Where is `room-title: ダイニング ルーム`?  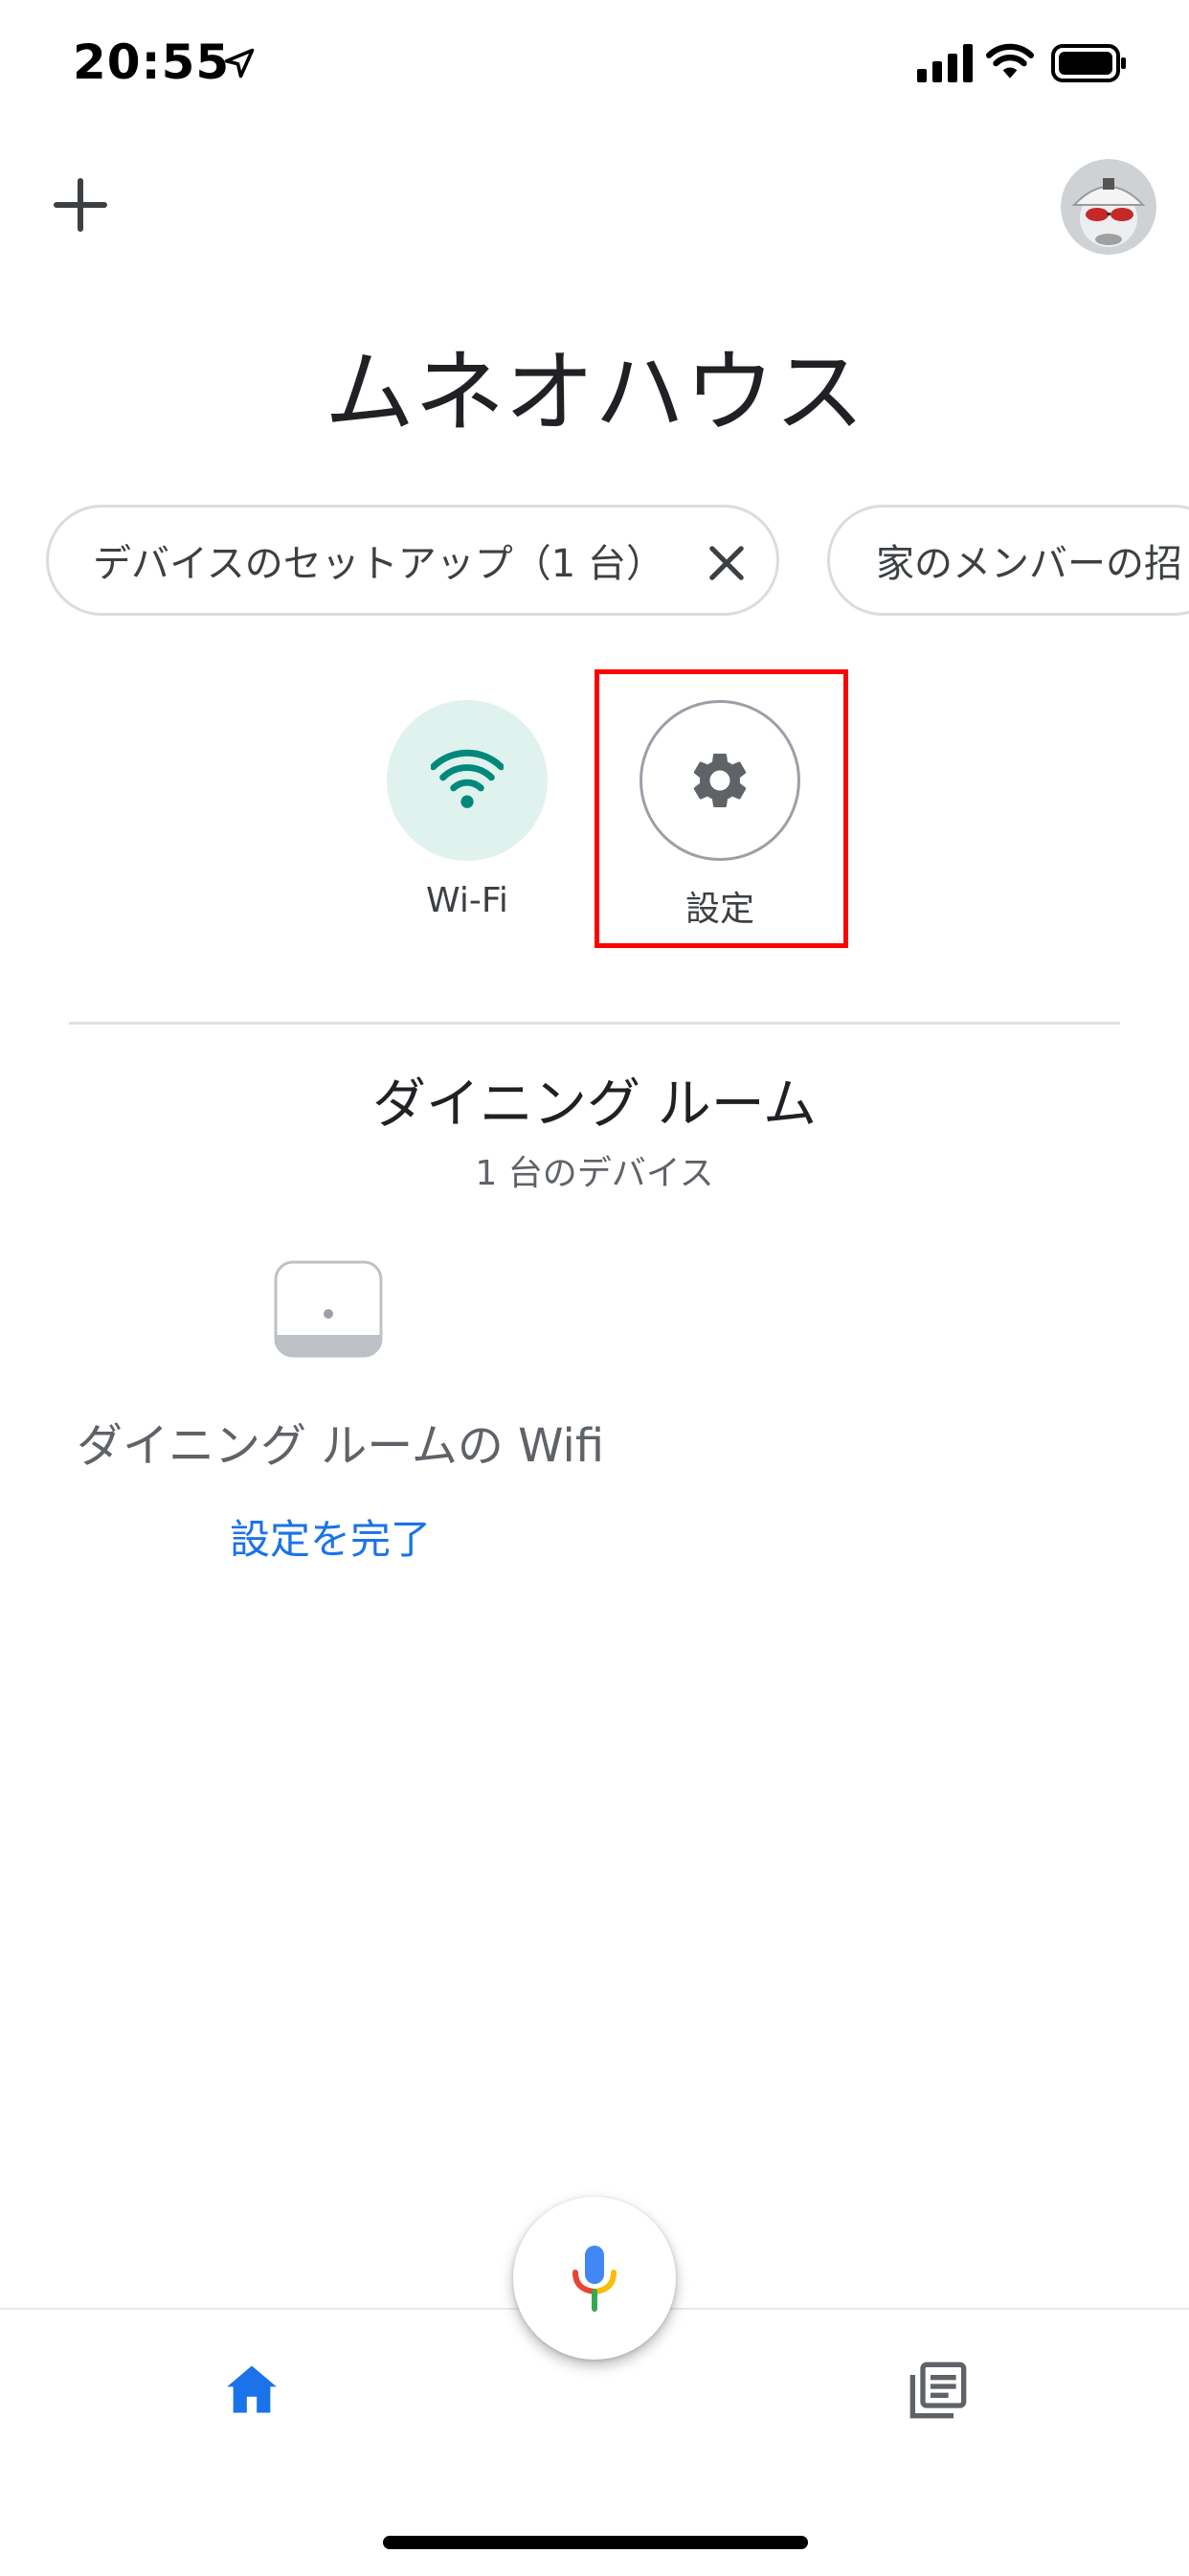 room-title: ダイニング ルーム is located at coordinates (594, 1104).